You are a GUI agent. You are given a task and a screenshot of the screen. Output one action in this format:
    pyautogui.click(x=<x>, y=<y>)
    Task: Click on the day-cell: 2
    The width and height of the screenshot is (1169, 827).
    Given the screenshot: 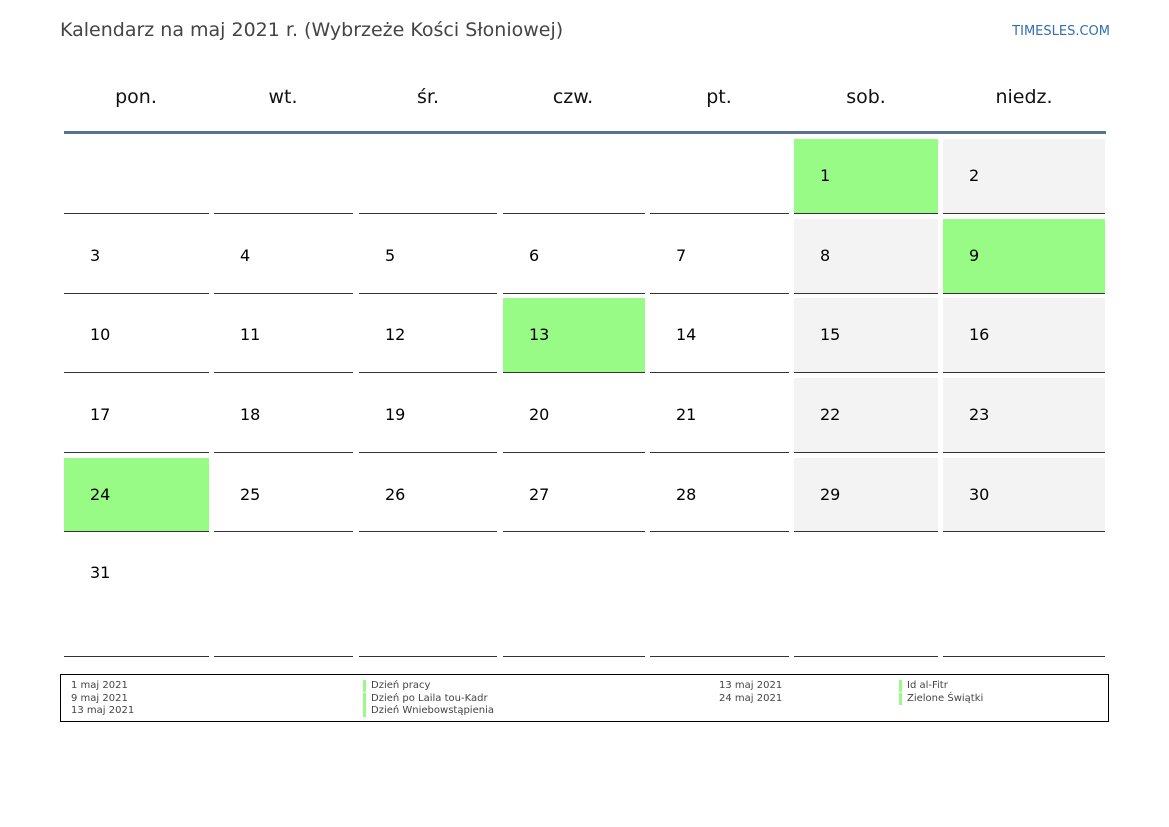 What is the action you would take?
    pyautogui.click(x=1024, y=176)
    